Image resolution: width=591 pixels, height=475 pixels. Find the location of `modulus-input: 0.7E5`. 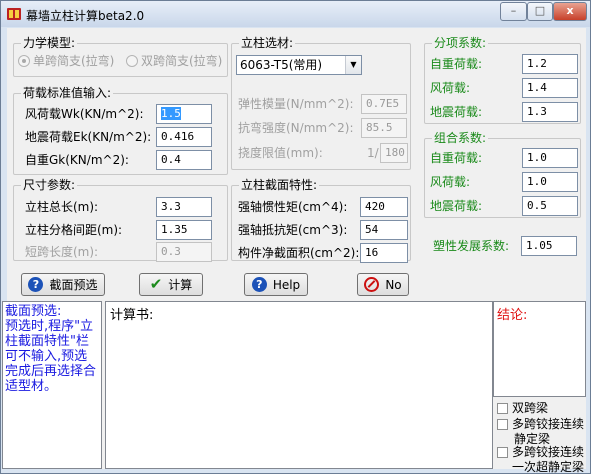

modulus-input: 0.7E5 is located at coordinates (384, 104).